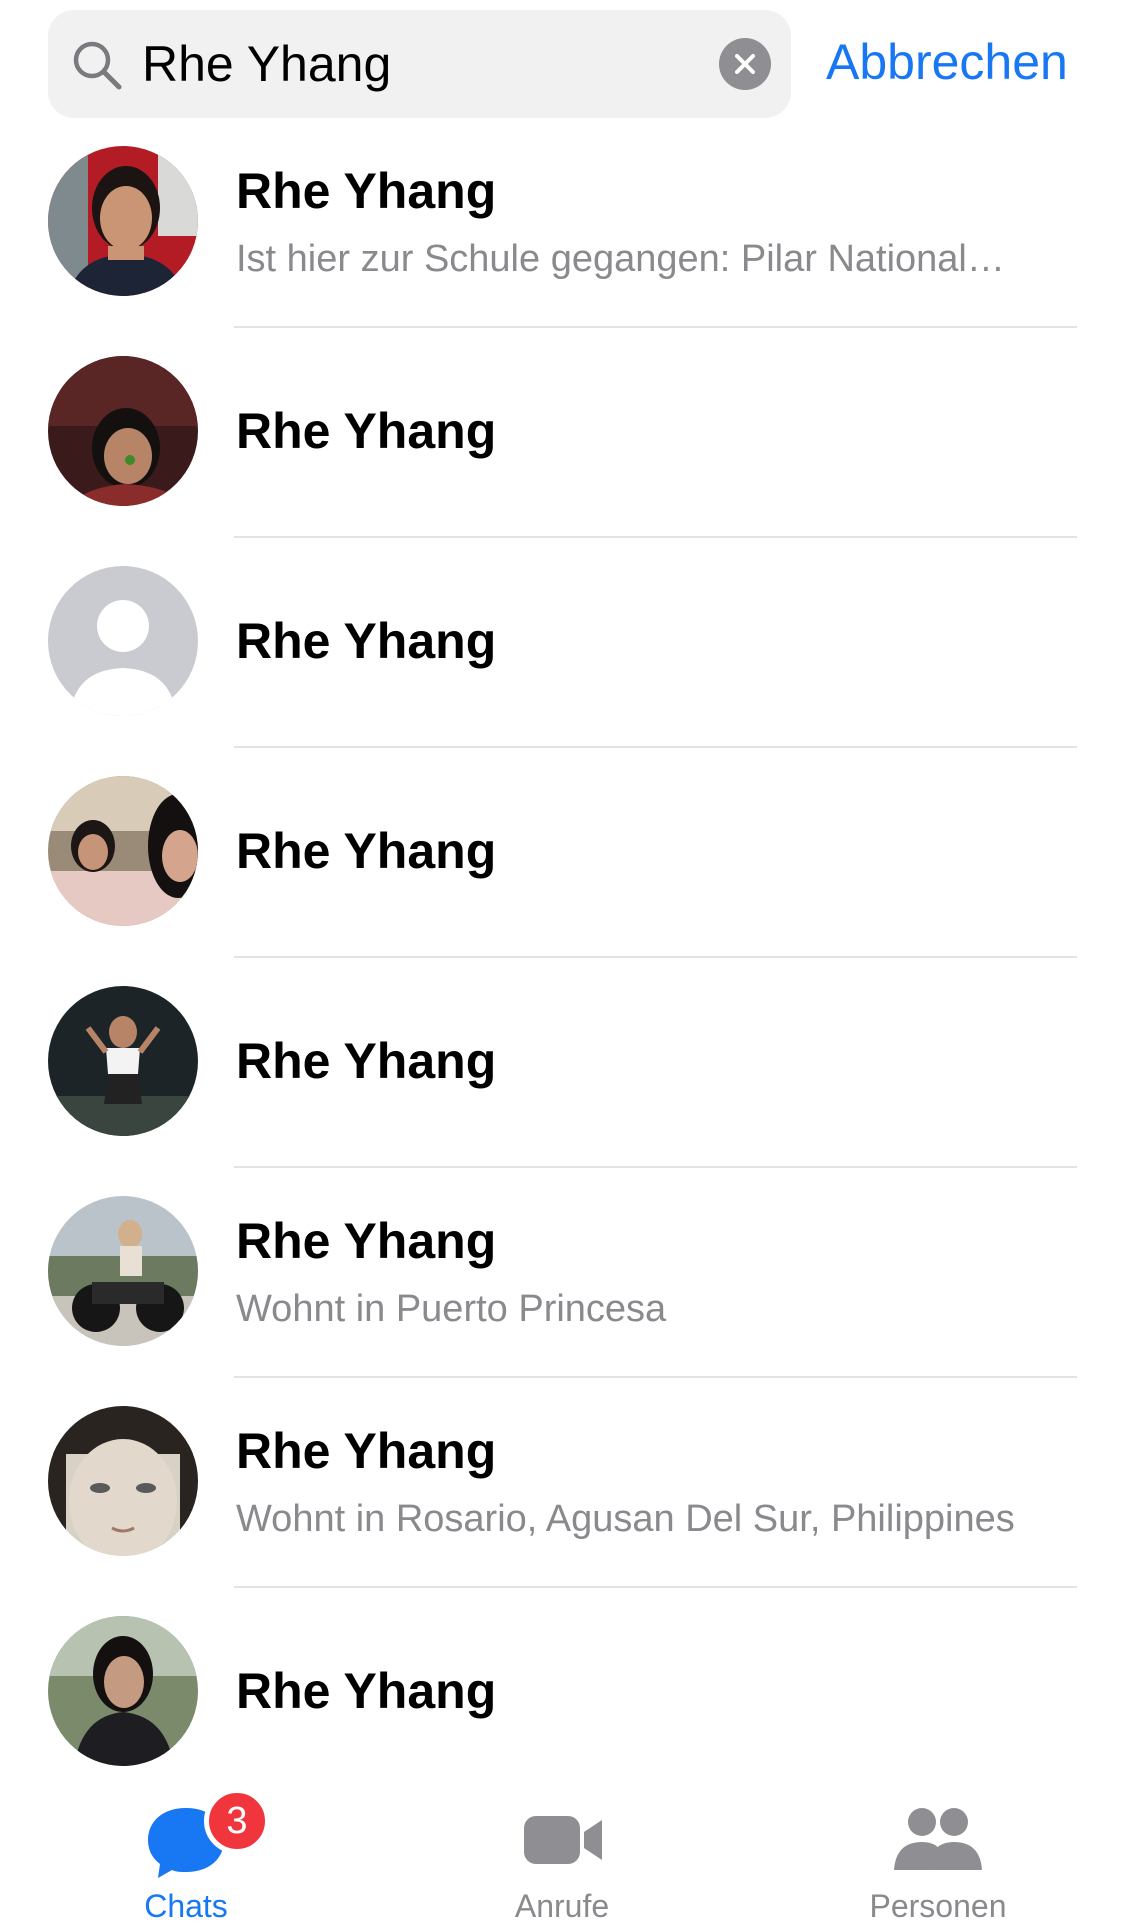 Image resolution: width=1125 pixels, height=1927 pixels. I want to click on tab-people: Personen, so click(938, 1848).